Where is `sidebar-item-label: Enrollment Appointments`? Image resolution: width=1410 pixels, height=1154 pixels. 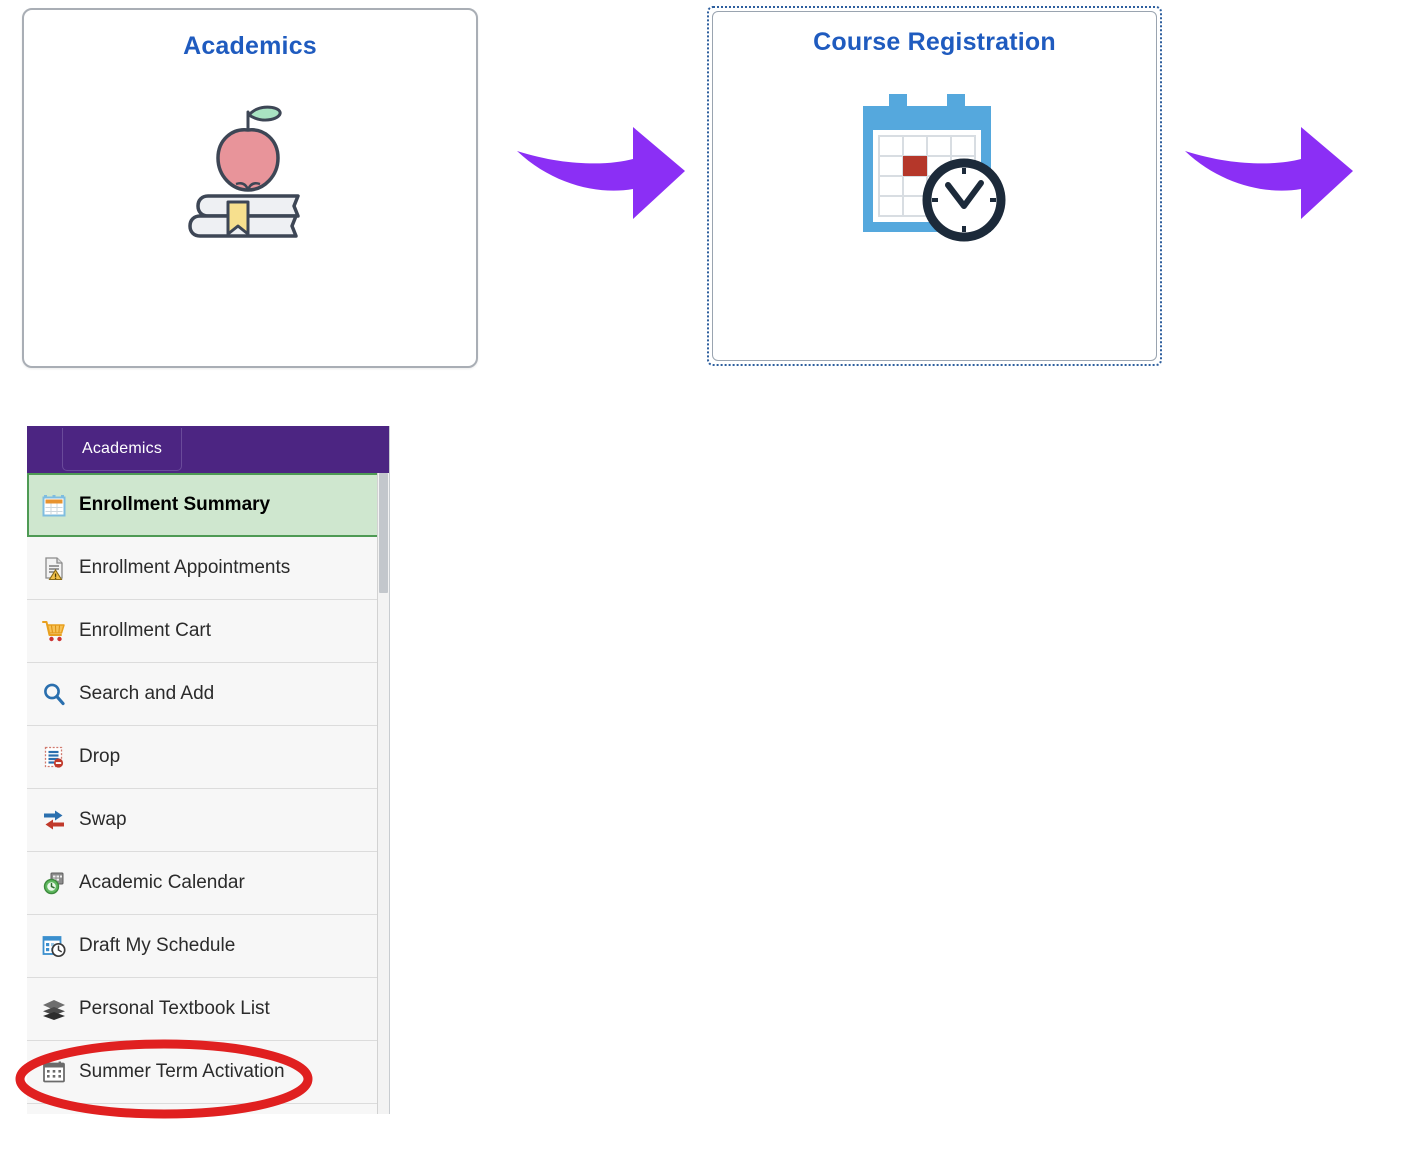
sidebar-item-label: Enrollment Appointments is located at coordinates (185, 567).